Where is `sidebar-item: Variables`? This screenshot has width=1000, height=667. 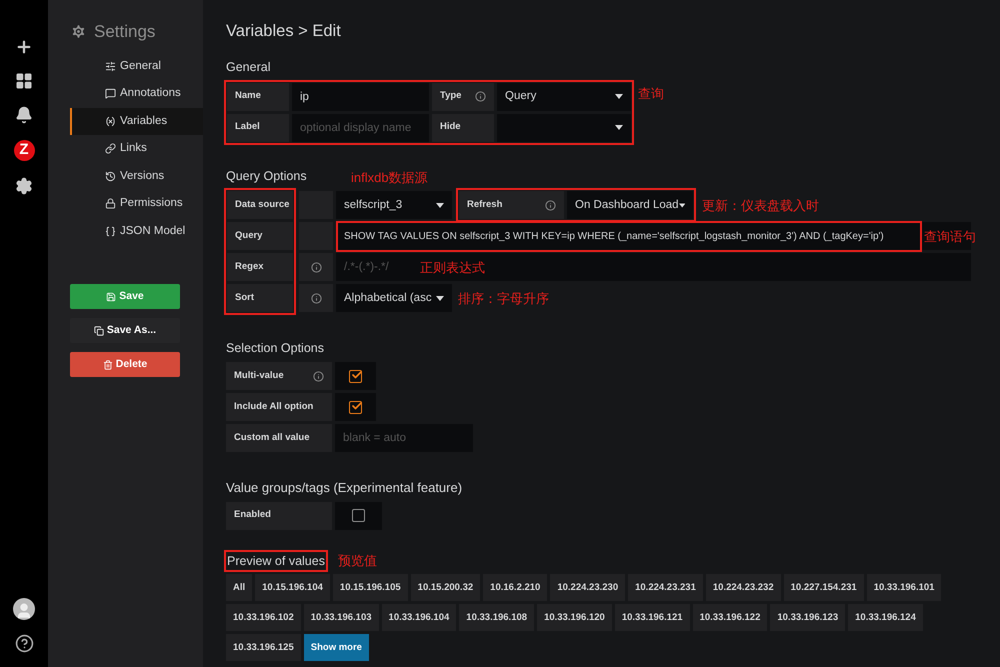 sidebar-item: Variables is located at coordinates (136, 121).